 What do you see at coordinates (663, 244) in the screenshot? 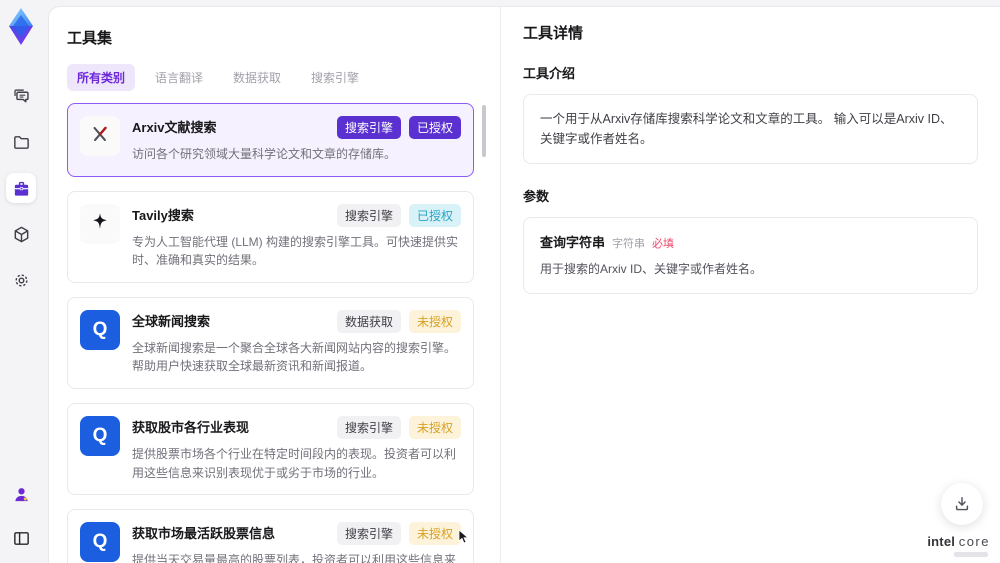
I see `param-required-badge: 必填` at bounding box center [663, 244].